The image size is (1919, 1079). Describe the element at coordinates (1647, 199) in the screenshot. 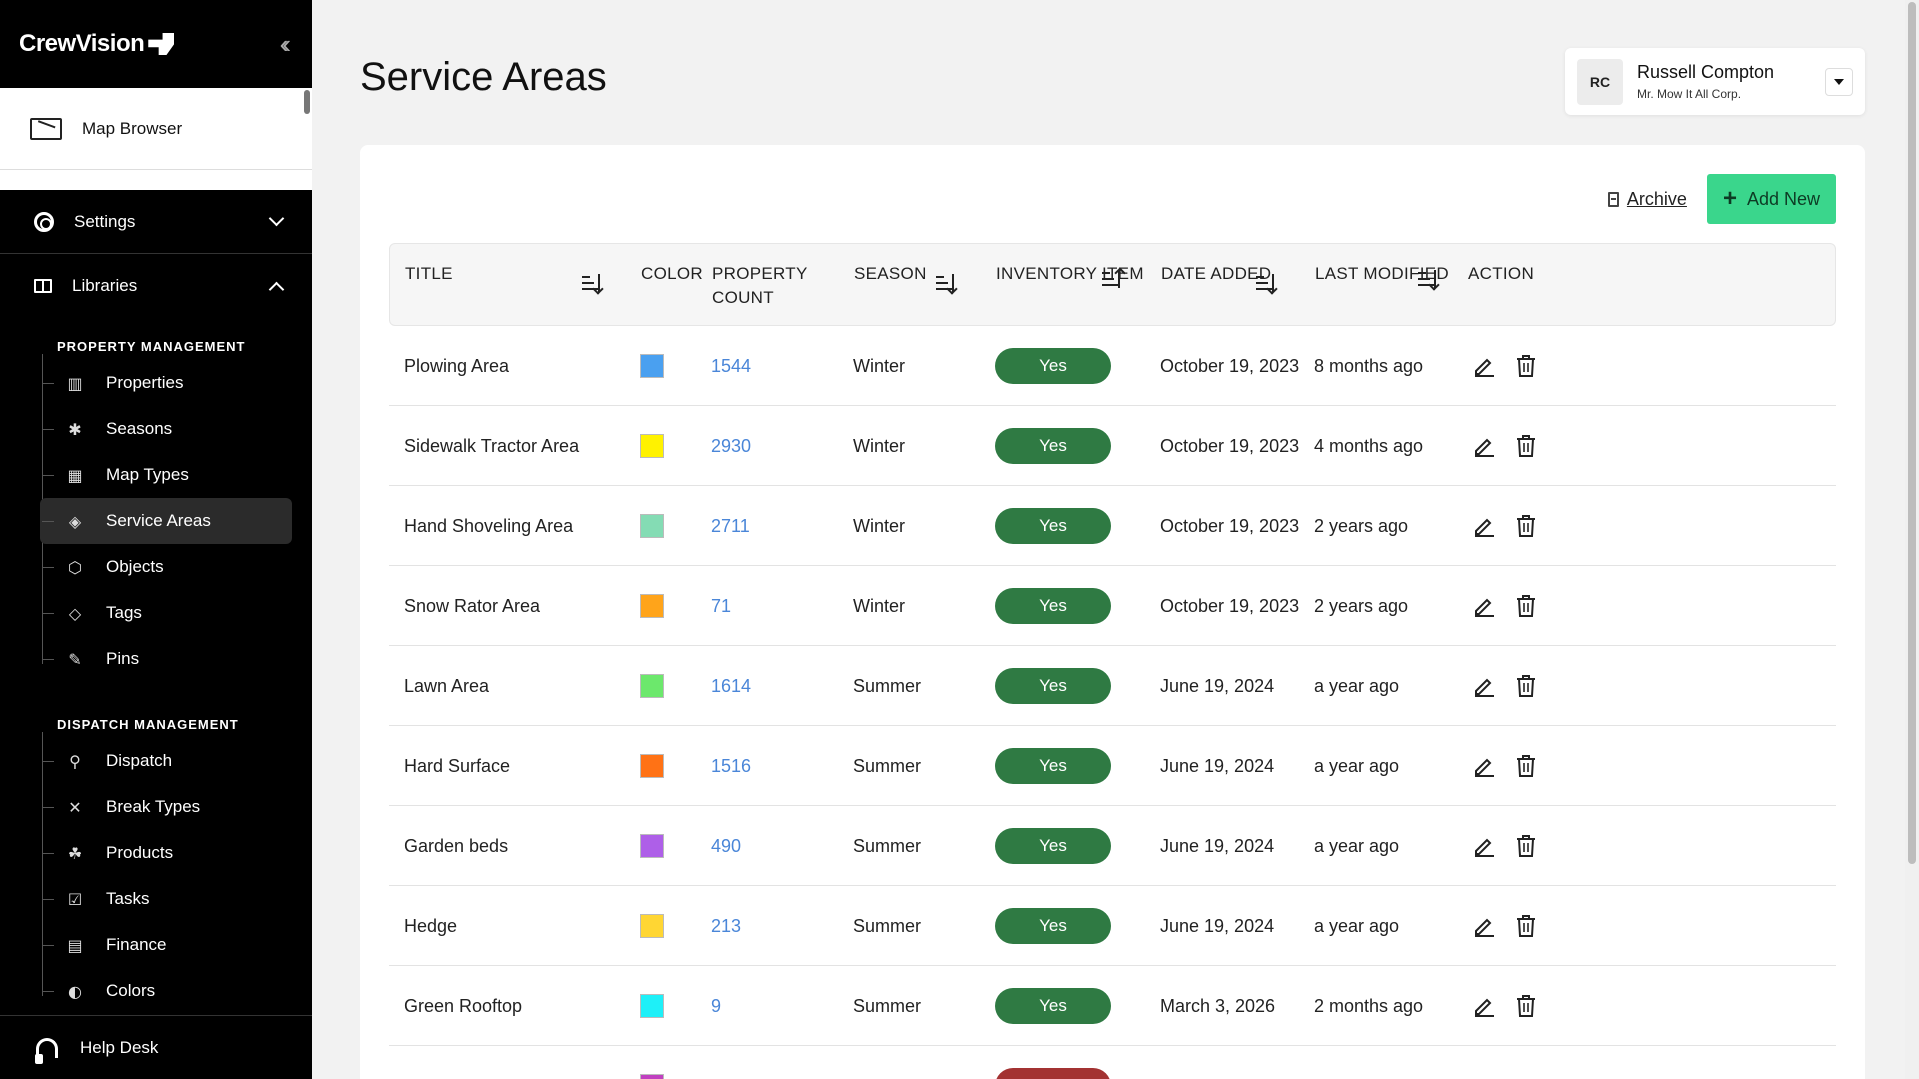

I see `archive-link: Archive` at that location.